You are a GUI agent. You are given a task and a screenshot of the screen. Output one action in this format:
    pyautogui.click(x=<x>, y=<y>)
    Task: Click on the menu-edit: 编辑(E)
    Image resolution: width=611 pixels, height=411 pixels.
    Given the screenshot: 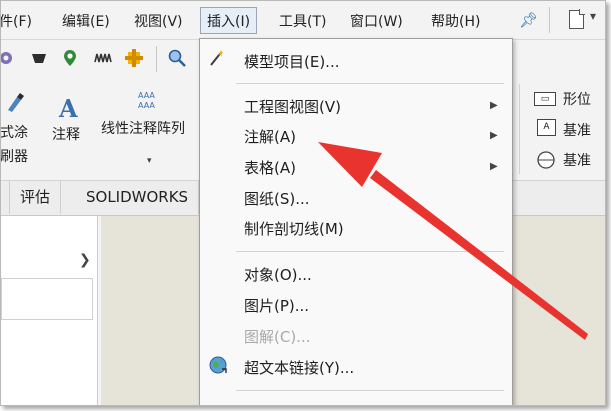 What is the action you would take?
    pyautogui.click(x=86, y=21)
    